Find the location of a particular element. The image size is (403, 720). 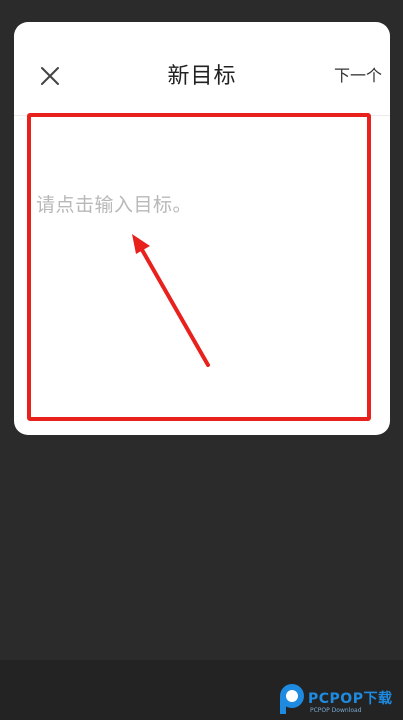

pcpop-logo-icon is located at coordinates (292, 699).